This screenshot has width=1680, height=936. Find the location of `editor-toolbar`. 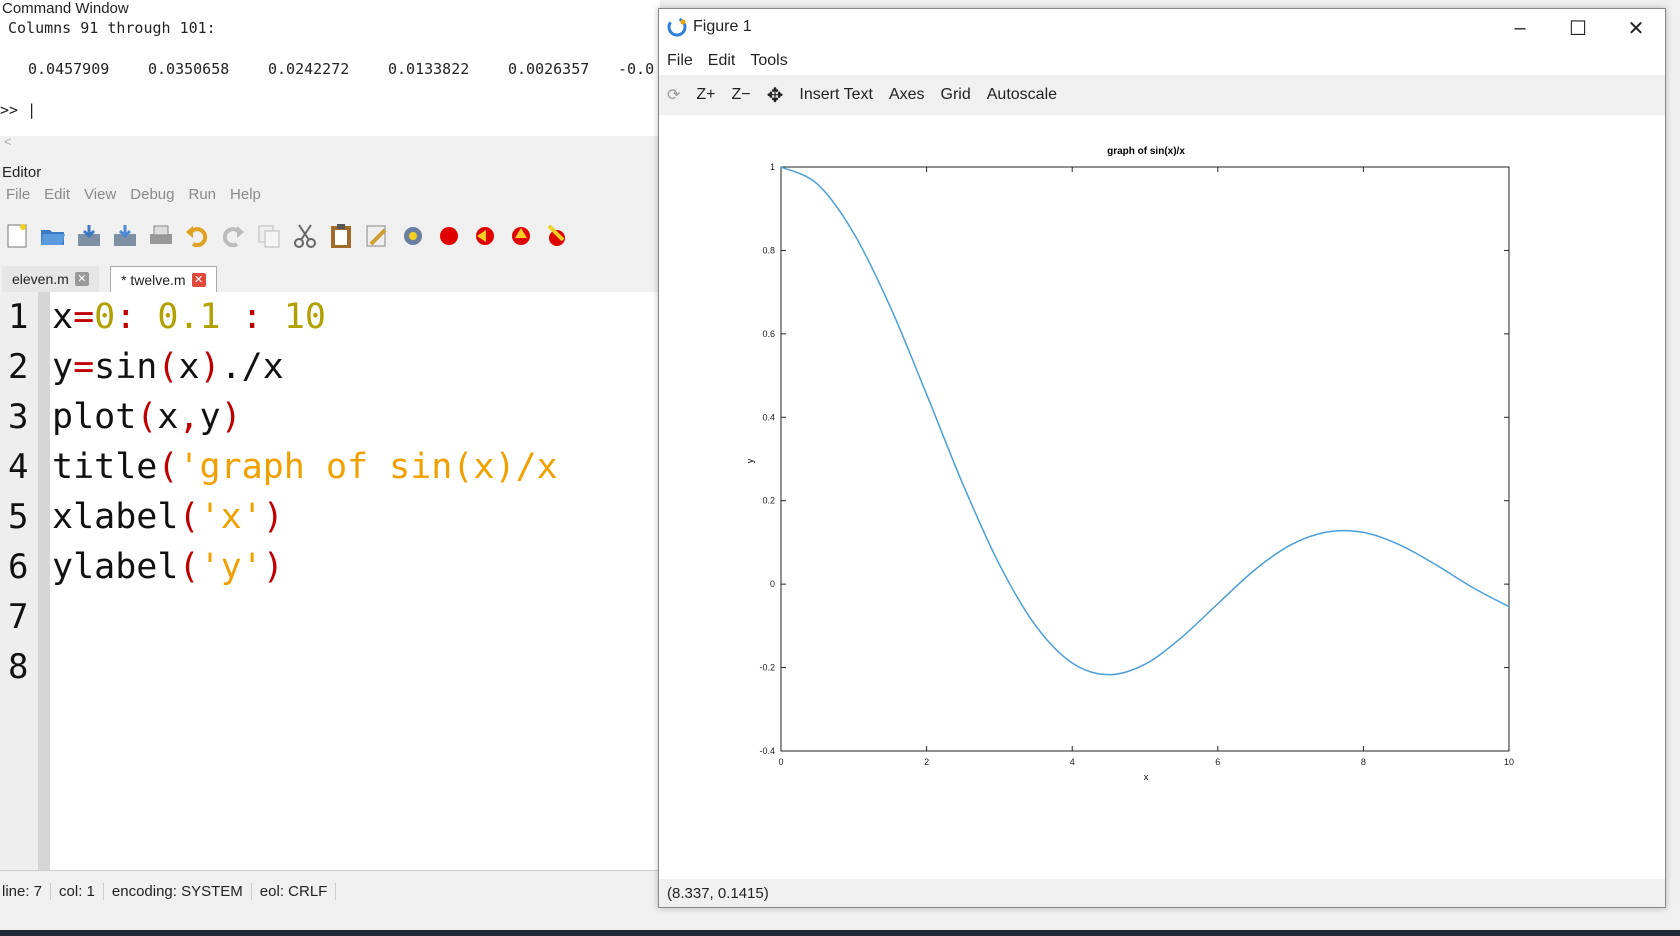

editor-toolbar is located at coordinates (290, 236).